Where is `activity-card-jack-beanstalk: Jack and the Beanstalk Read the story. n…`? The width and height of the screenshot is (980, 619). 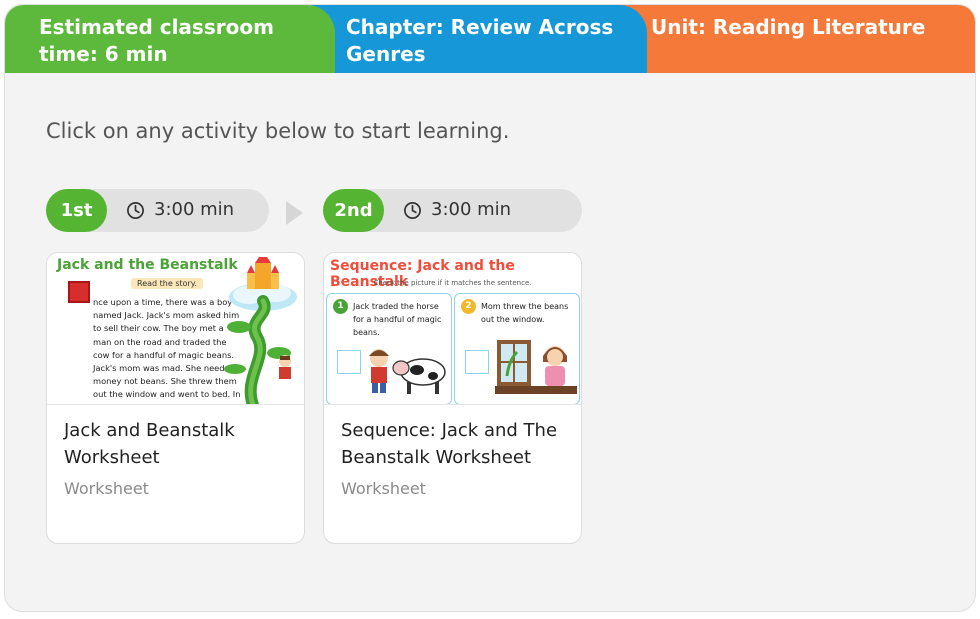 activity-card-jack-beanstalk: Jack and the Beanstalk Read the story. n… is located at coordinates (175, 398).